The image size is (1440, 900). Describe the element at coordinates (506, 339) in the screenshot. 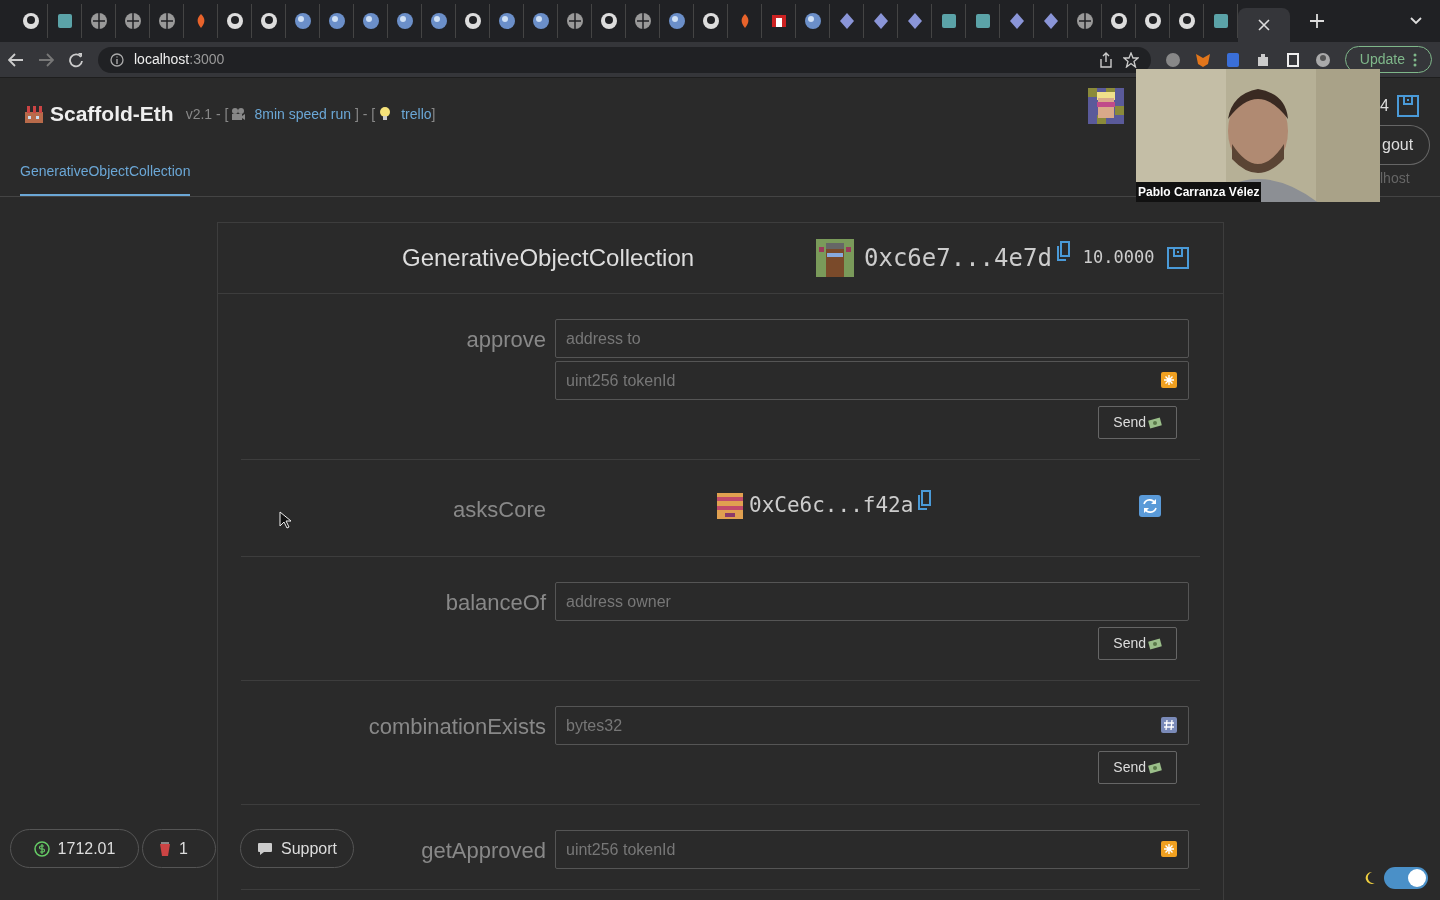

I see `function-name: approve` at that location.